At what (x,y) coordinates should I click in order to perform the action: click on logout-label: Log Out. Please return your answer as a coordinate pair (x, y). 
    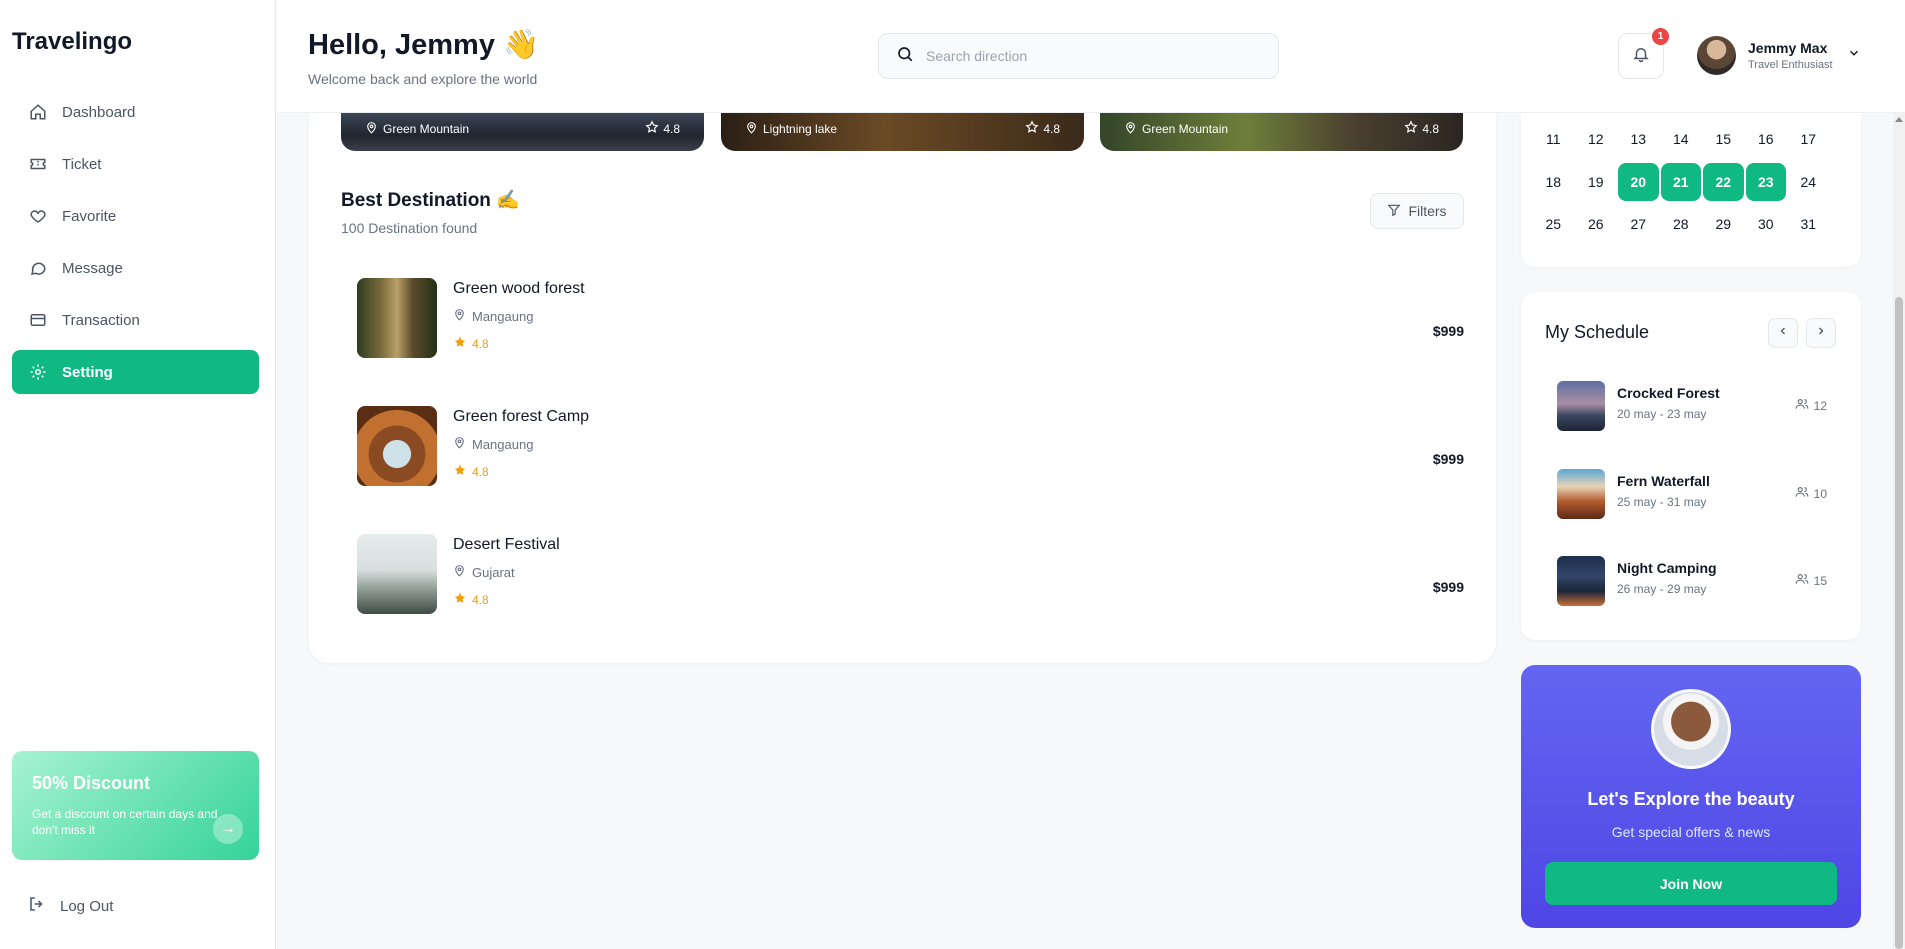
    Looking at the image, I should click on (87, 906).